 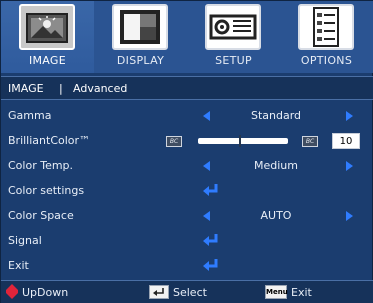 I want to click on menu-key-icon: Menu, so click(x=276, y=292).